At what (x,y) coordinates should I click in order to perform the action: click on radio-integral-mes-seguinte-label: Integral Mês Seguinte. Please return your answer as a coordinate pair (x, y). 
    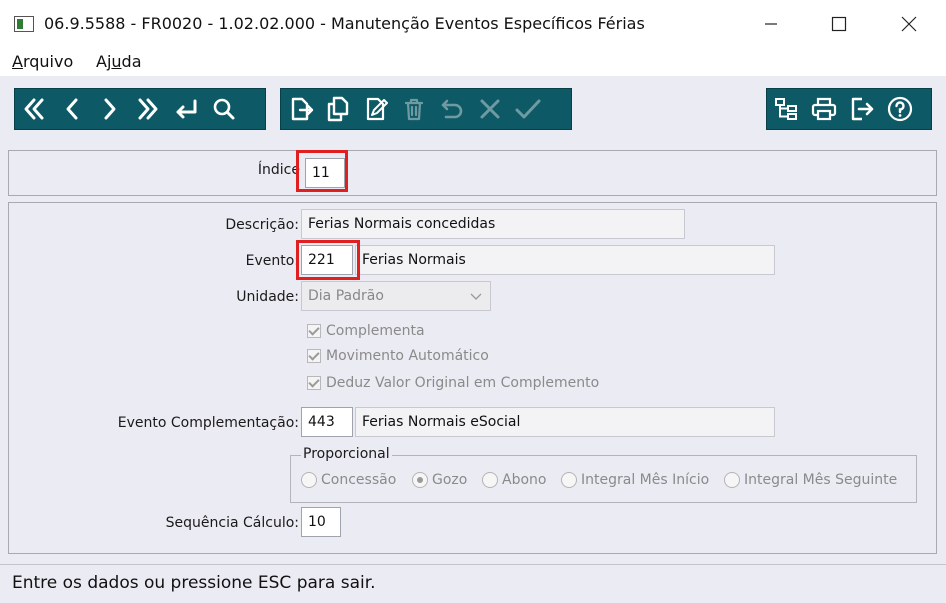
    Looking at the image, I should click on (821, 480).